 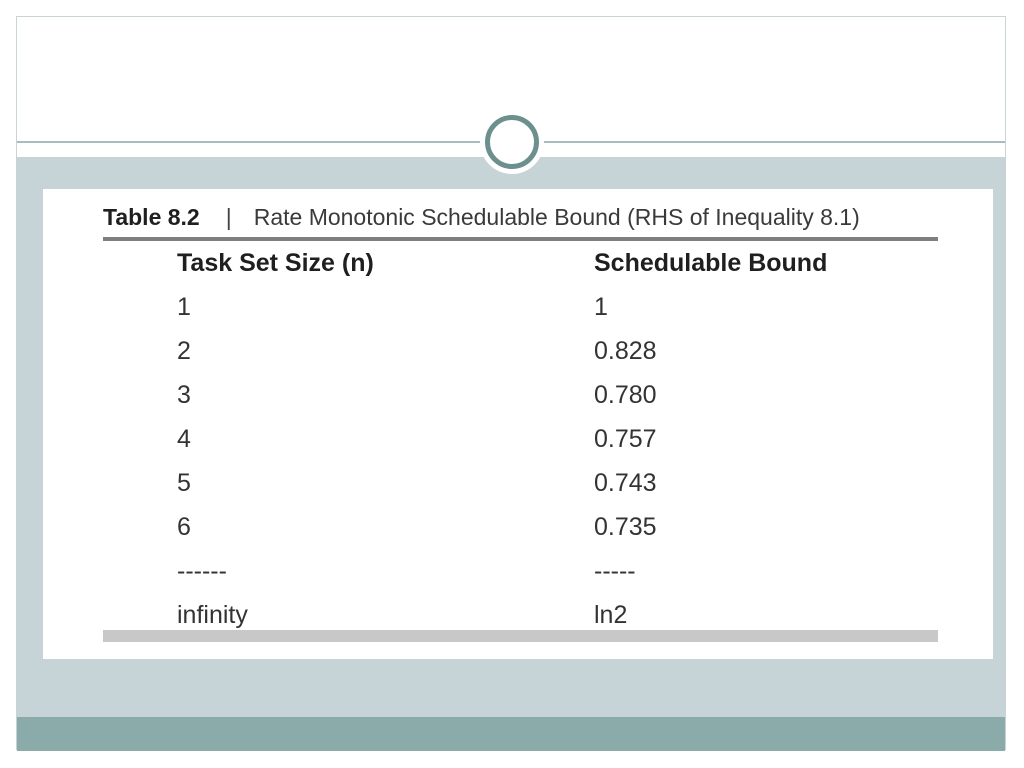 I want to click on table-row: 3 0.780, so click(x=535, y=395).